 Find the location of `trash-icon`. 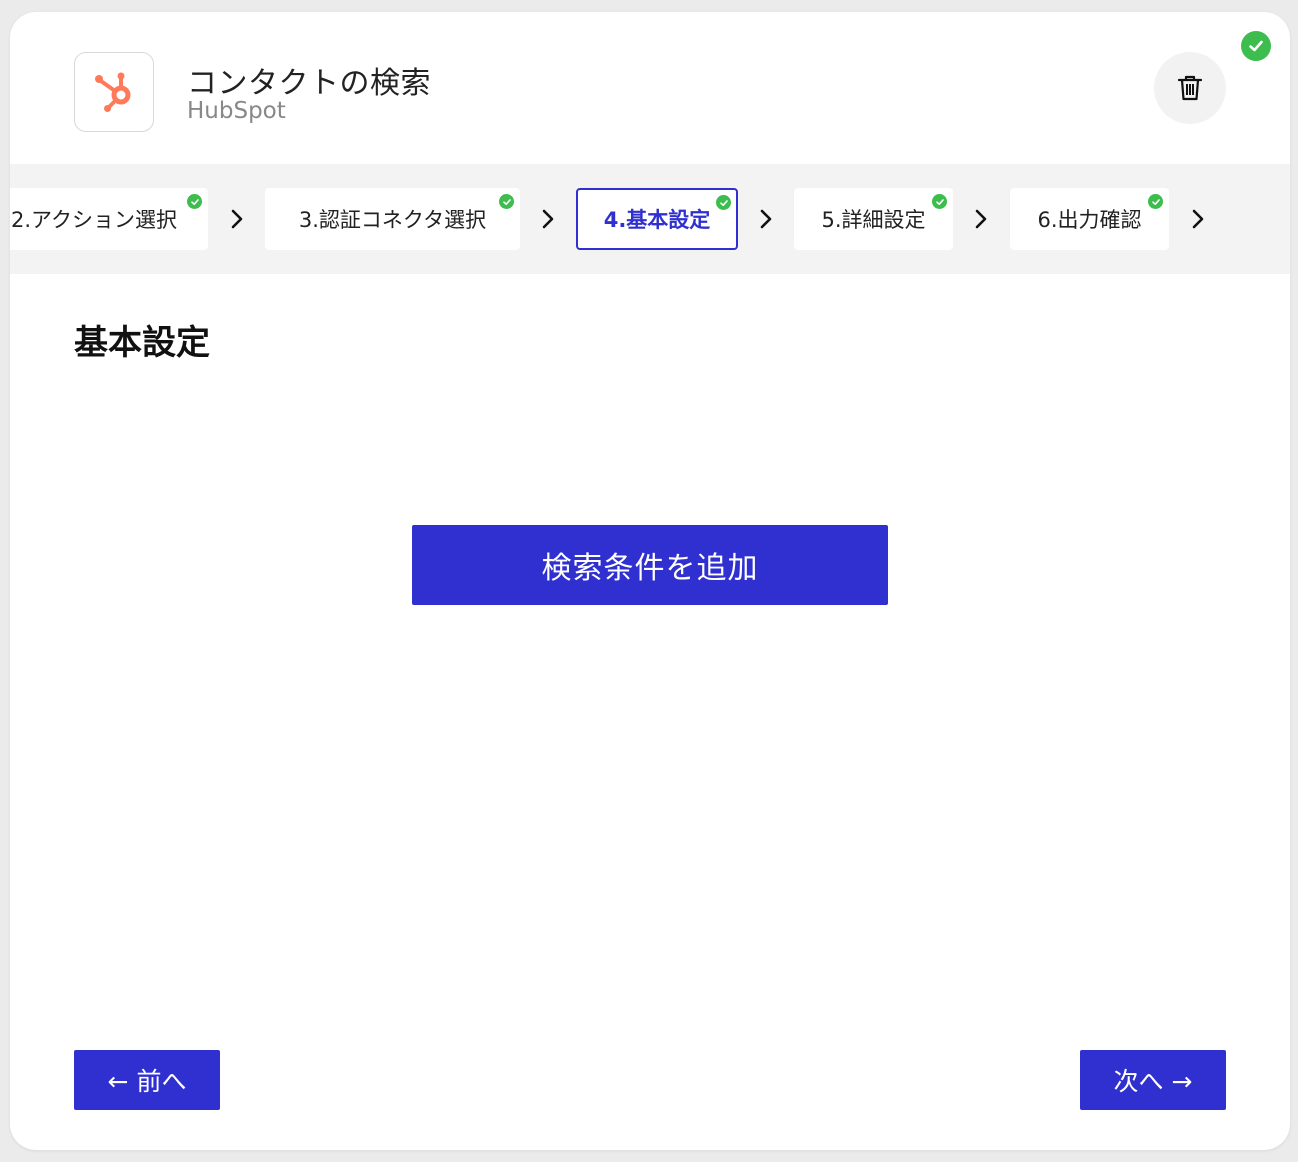

trash-icon is located at coordinates (1190, 88).